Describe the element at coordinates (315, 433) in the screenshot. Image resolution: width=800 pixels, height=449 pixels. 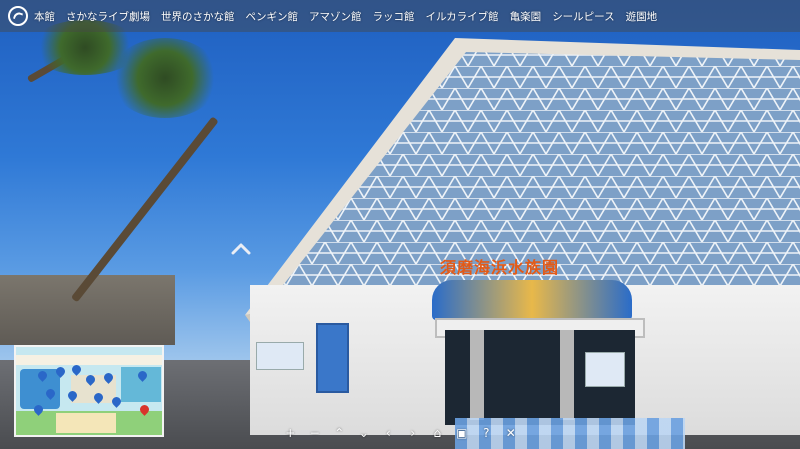
I see `zoom-out-button: −` at that location.